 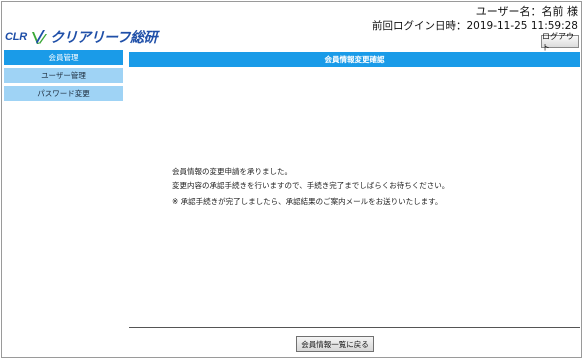 I want to click on footer-divider, so click(x=354, y=327).